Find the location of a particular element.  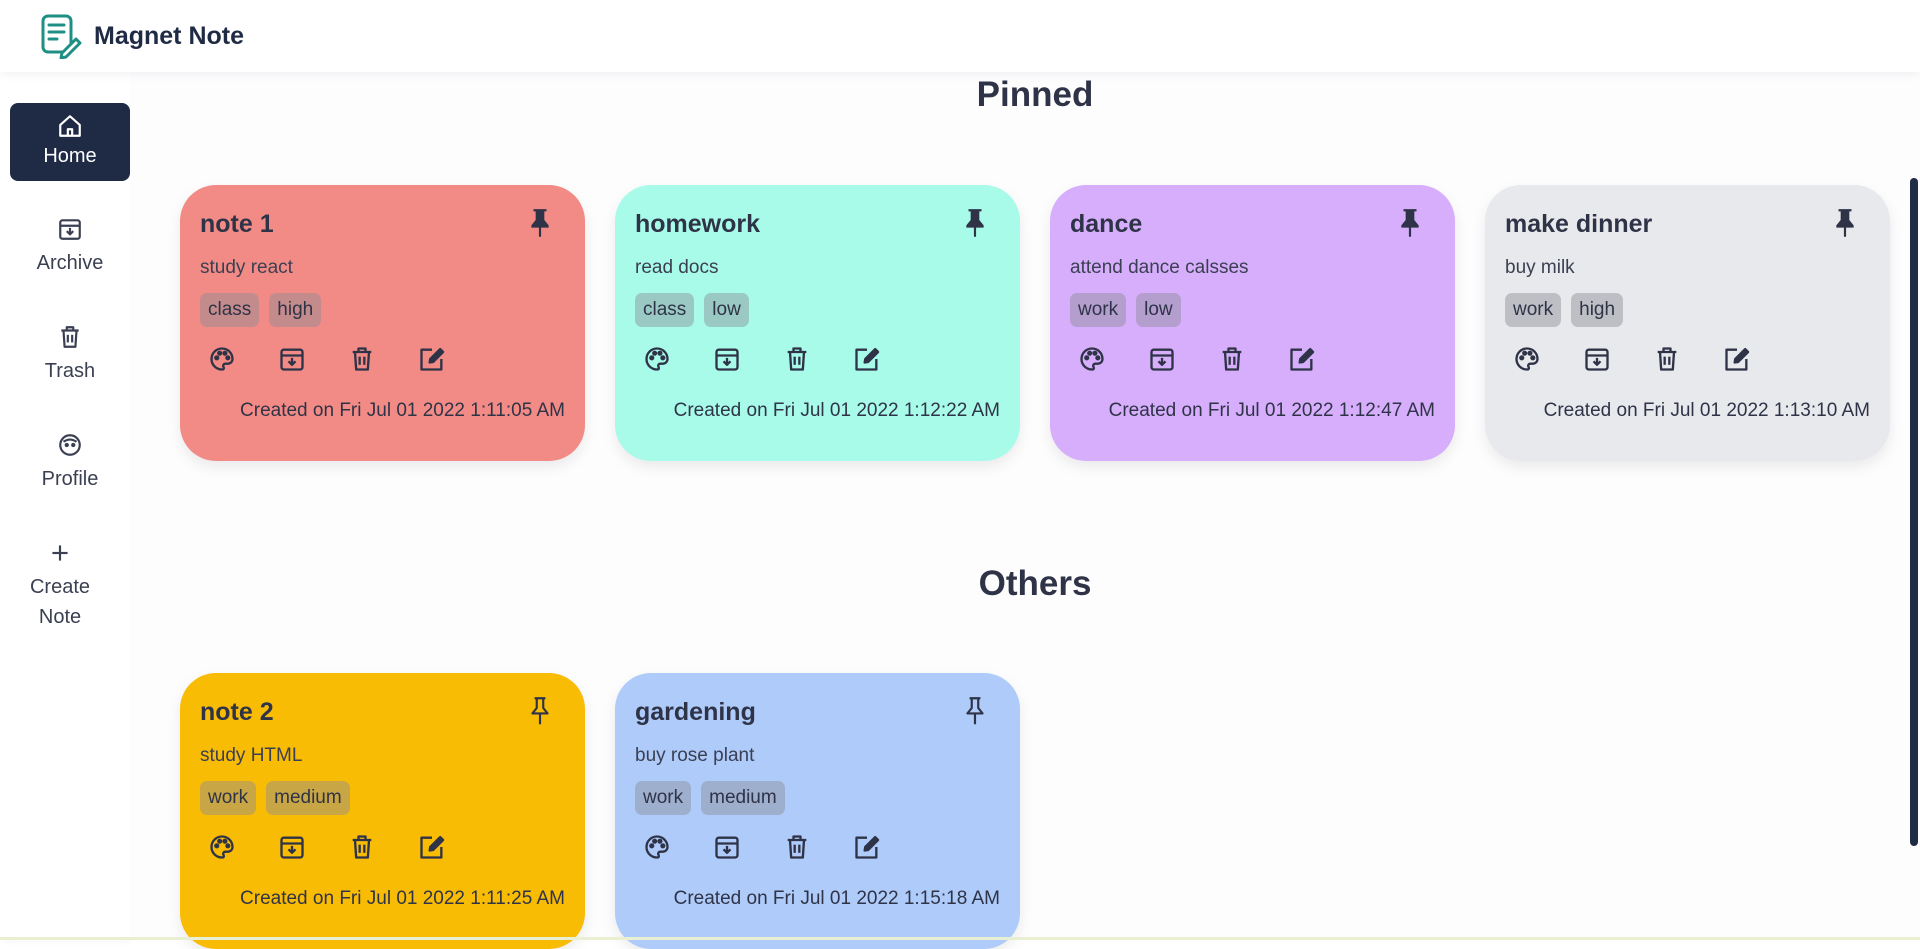

tag-list: work high is located at coordinates (1564, 310).